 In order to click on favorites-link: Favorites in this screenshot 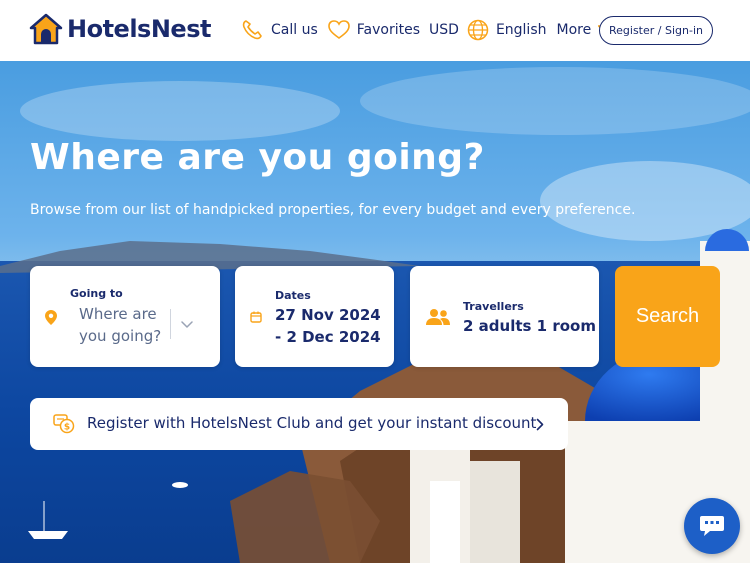, I will do `click(374, 30)`.